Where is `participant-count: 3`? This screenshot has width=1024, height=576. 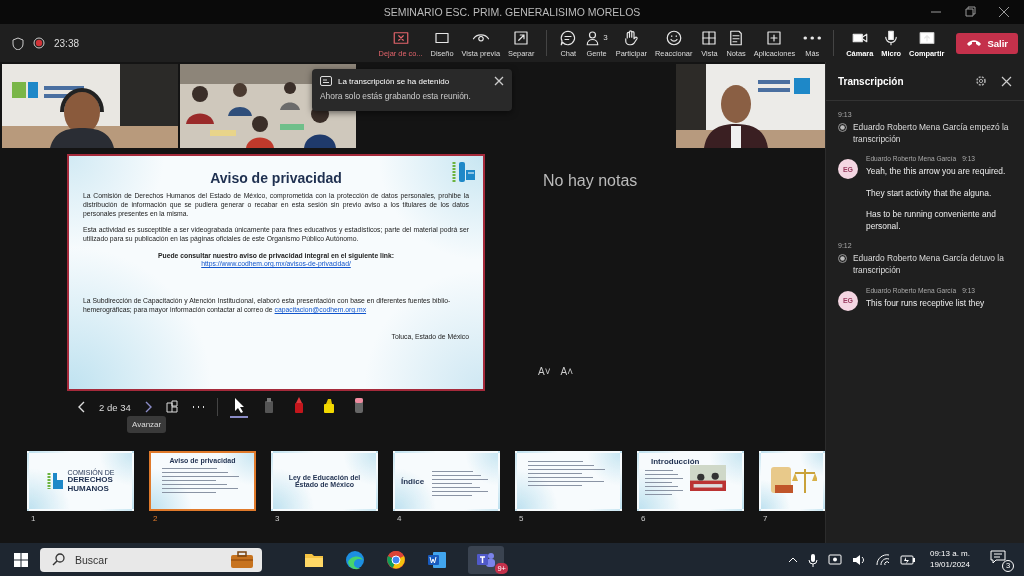 participant-count: 3 is located at coordinates (605, 37).